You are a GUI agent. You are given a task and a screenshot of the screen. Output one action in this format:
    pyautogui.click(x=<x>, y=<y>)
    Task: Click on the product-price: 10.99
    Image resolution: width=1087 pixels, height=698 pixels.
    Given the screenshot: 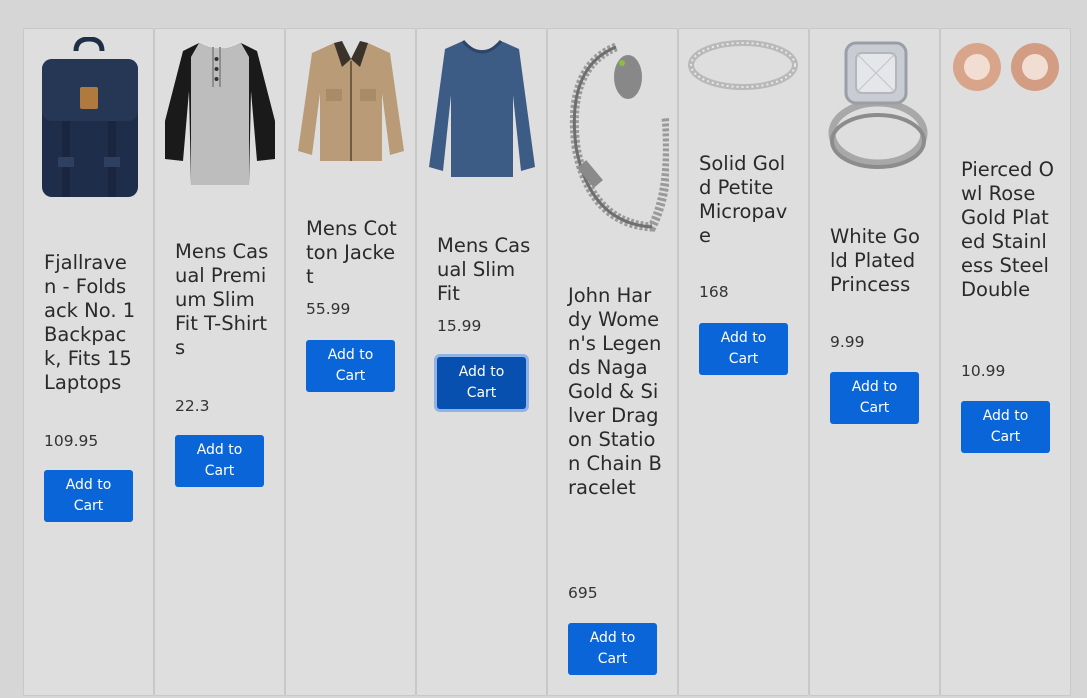 What is the action you would take?
    pyautogui.click(x=983, y=371)
    